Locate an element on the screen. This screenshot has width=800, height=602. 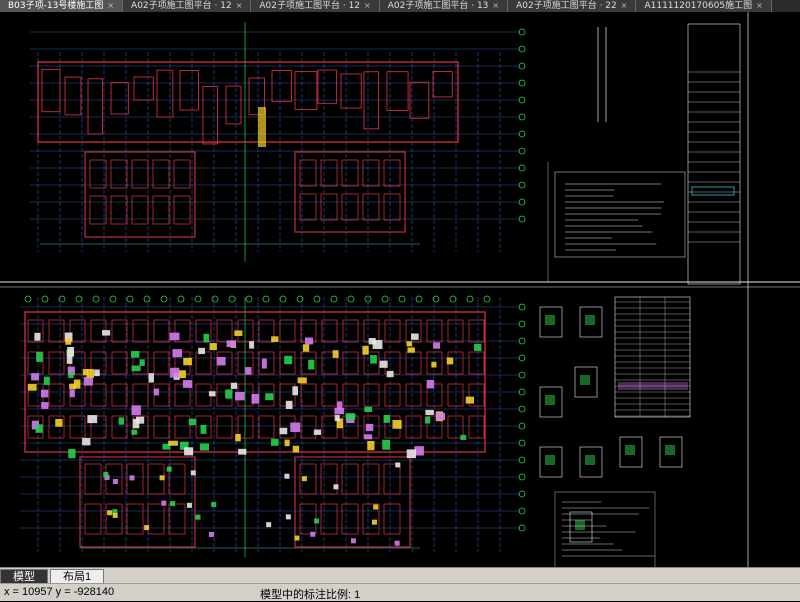
doc-tab-5: A1111120170605施工图 × is located at coordinates (704, 6).